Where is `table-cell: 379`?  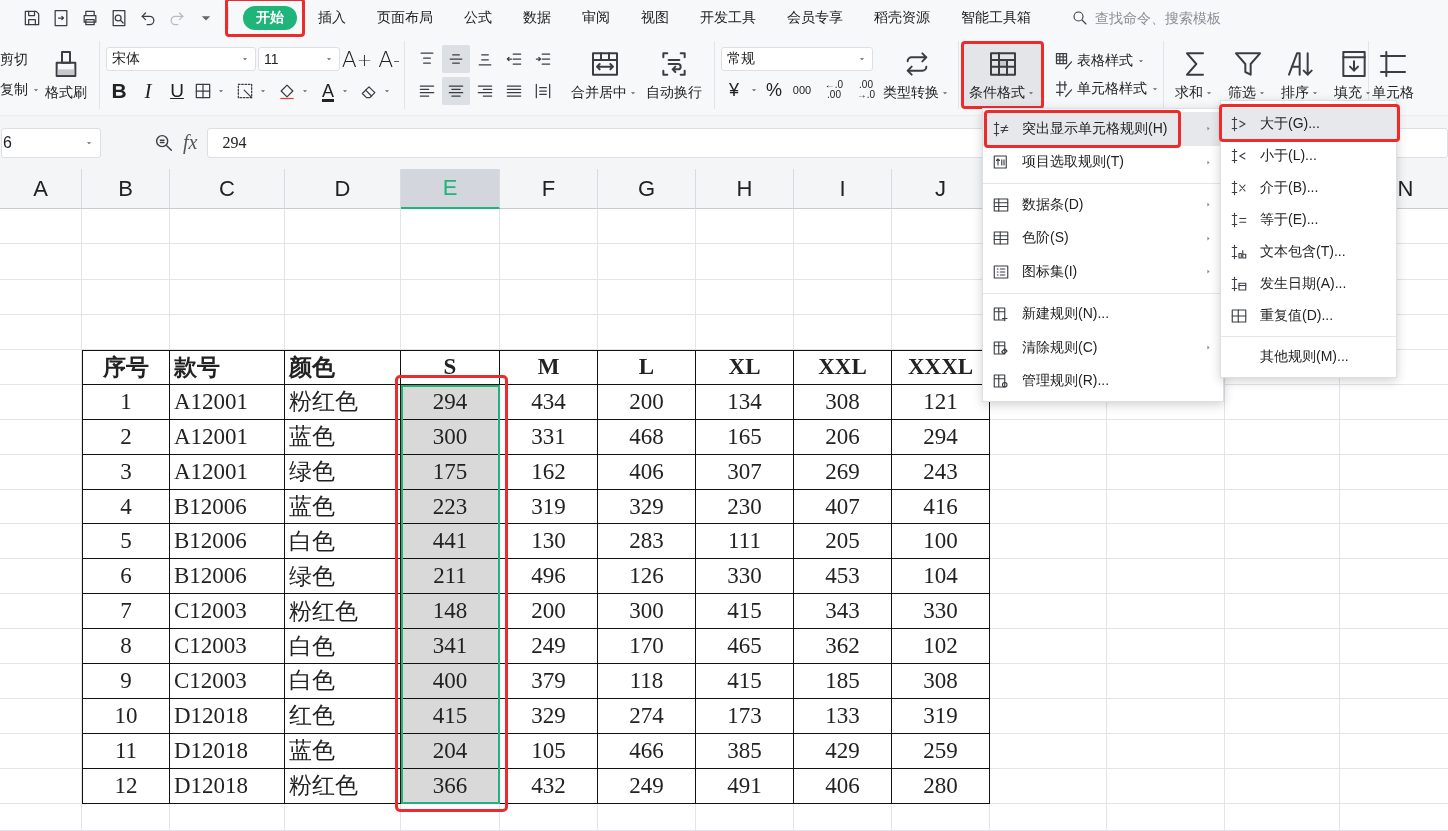 table-cell: 379 is located at coordinates (549, 681).